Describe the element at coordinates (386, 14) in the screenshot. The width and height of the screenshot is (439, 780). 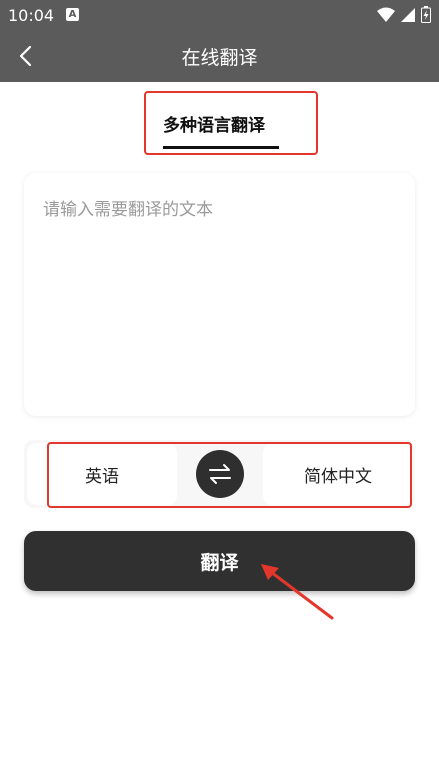
I see `wifi-icon` at that location.